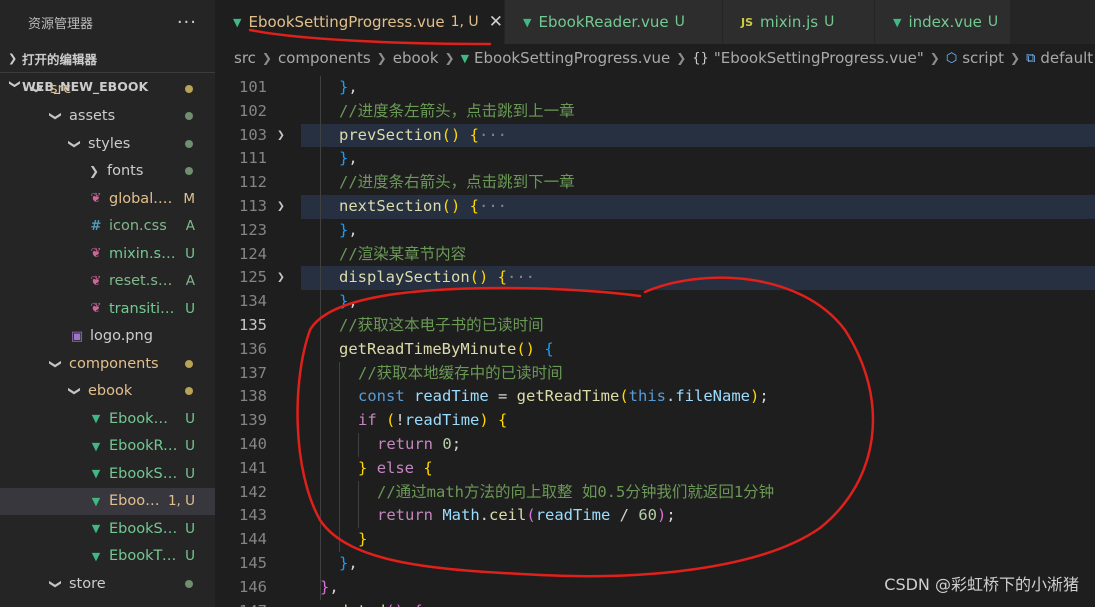 The width and height of the screenshot is (1095, 607). Describe the element at coordinates (190, 556) in the screenshot. I see `git-status-badge: U` at that location.